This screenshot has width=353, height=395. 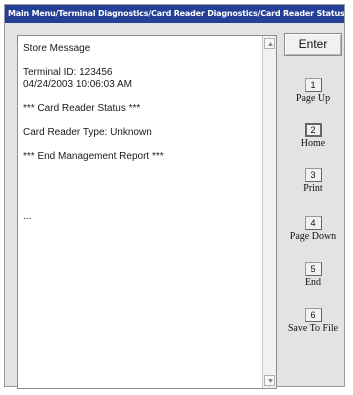 I want to click on arrow-up-icon, so click(x=270, y=44).